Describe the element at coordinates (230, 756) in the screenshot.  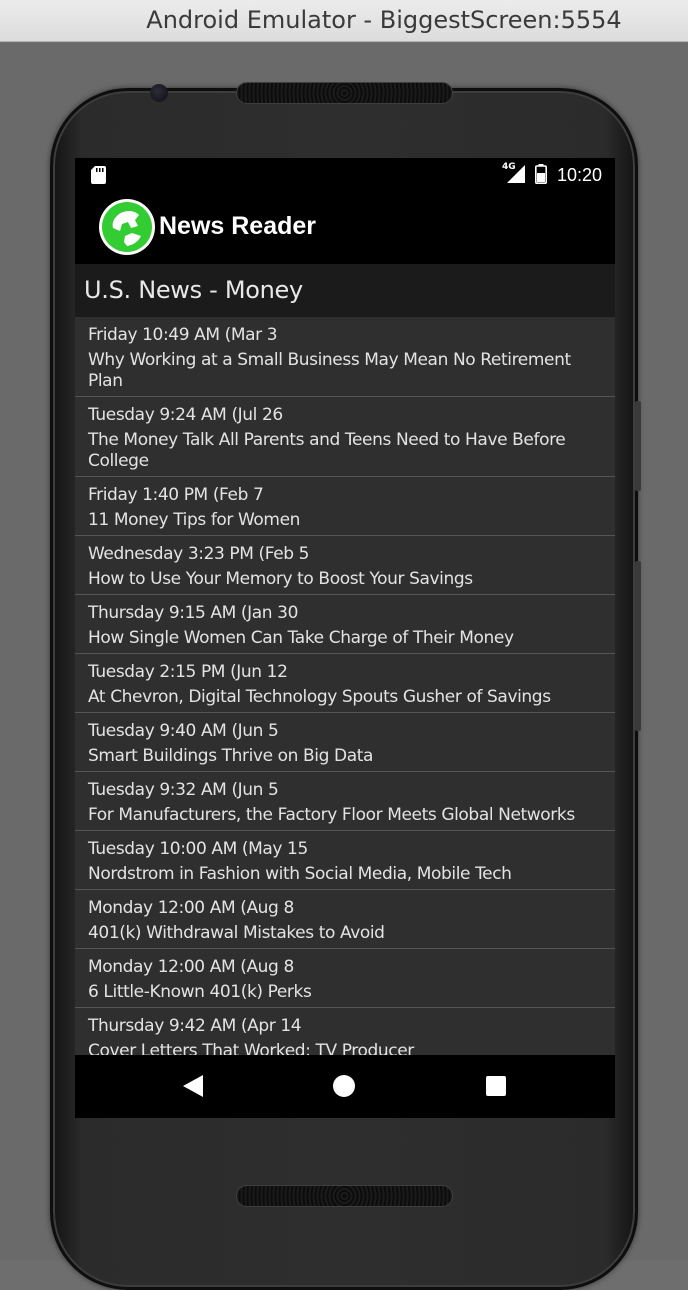
I see `news-headline: Smart Buildings Thrive on Big Data` at that location.